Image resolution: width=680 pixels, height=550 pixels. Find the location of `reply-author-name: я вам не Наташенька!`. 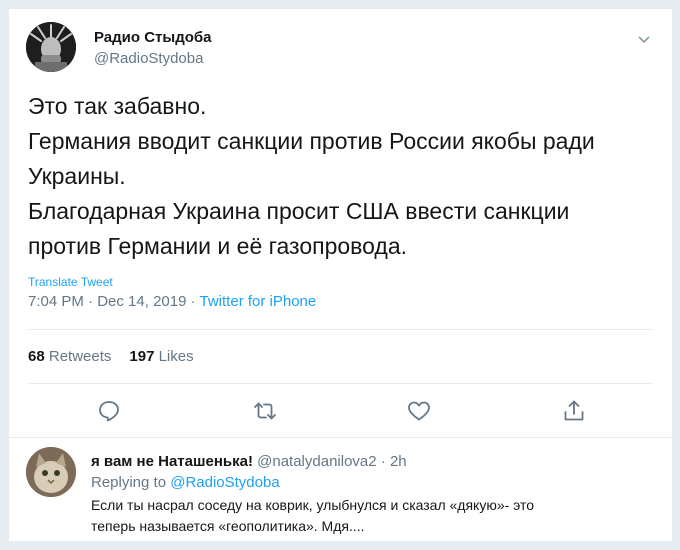

reply-author-name: я вам не Наташенька! is located at coordinates (172, 461).